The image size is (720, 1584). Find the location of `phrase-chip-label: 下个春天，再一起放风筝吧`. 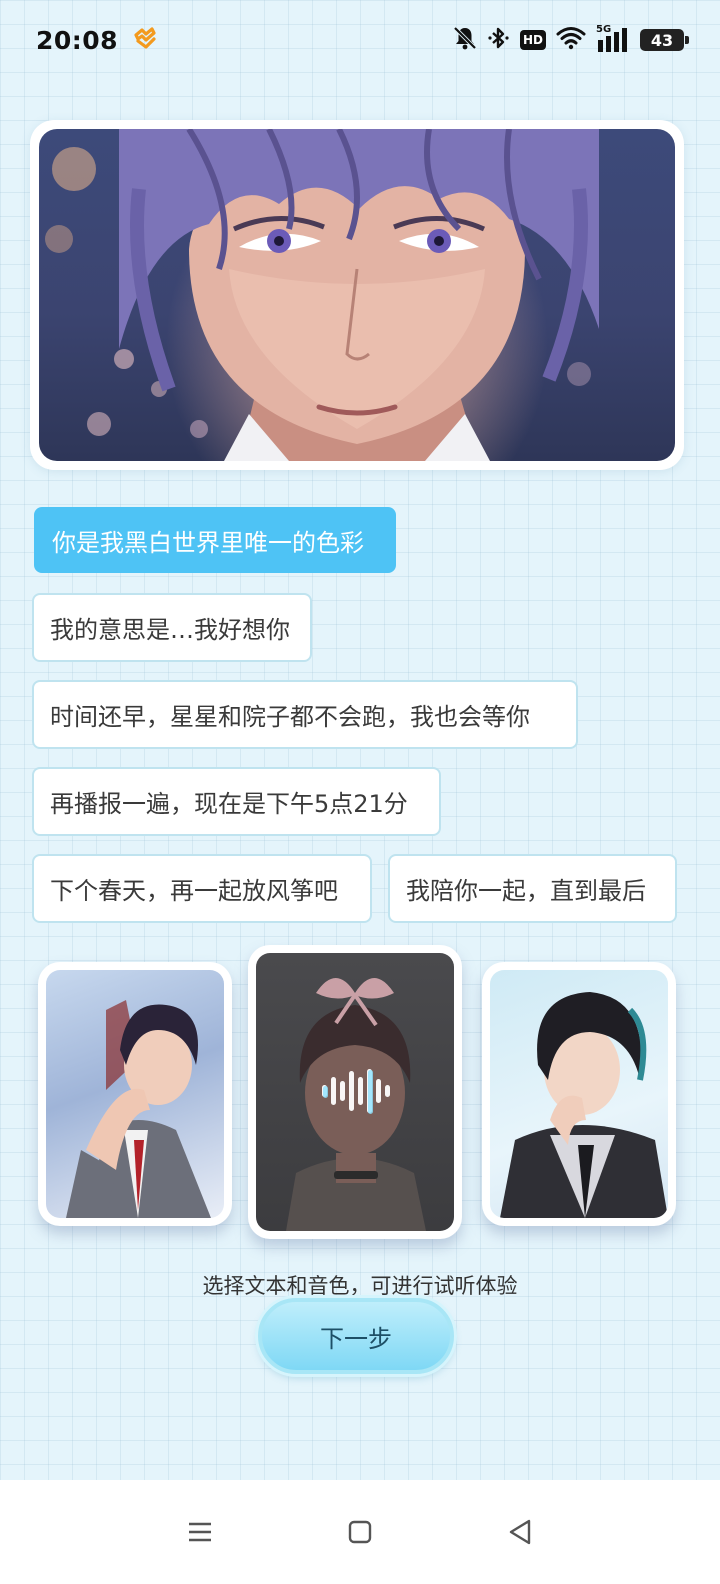

phrase-chip-label: 下个春天，再一起放风筝吧 is located at coordinates (194, 891).